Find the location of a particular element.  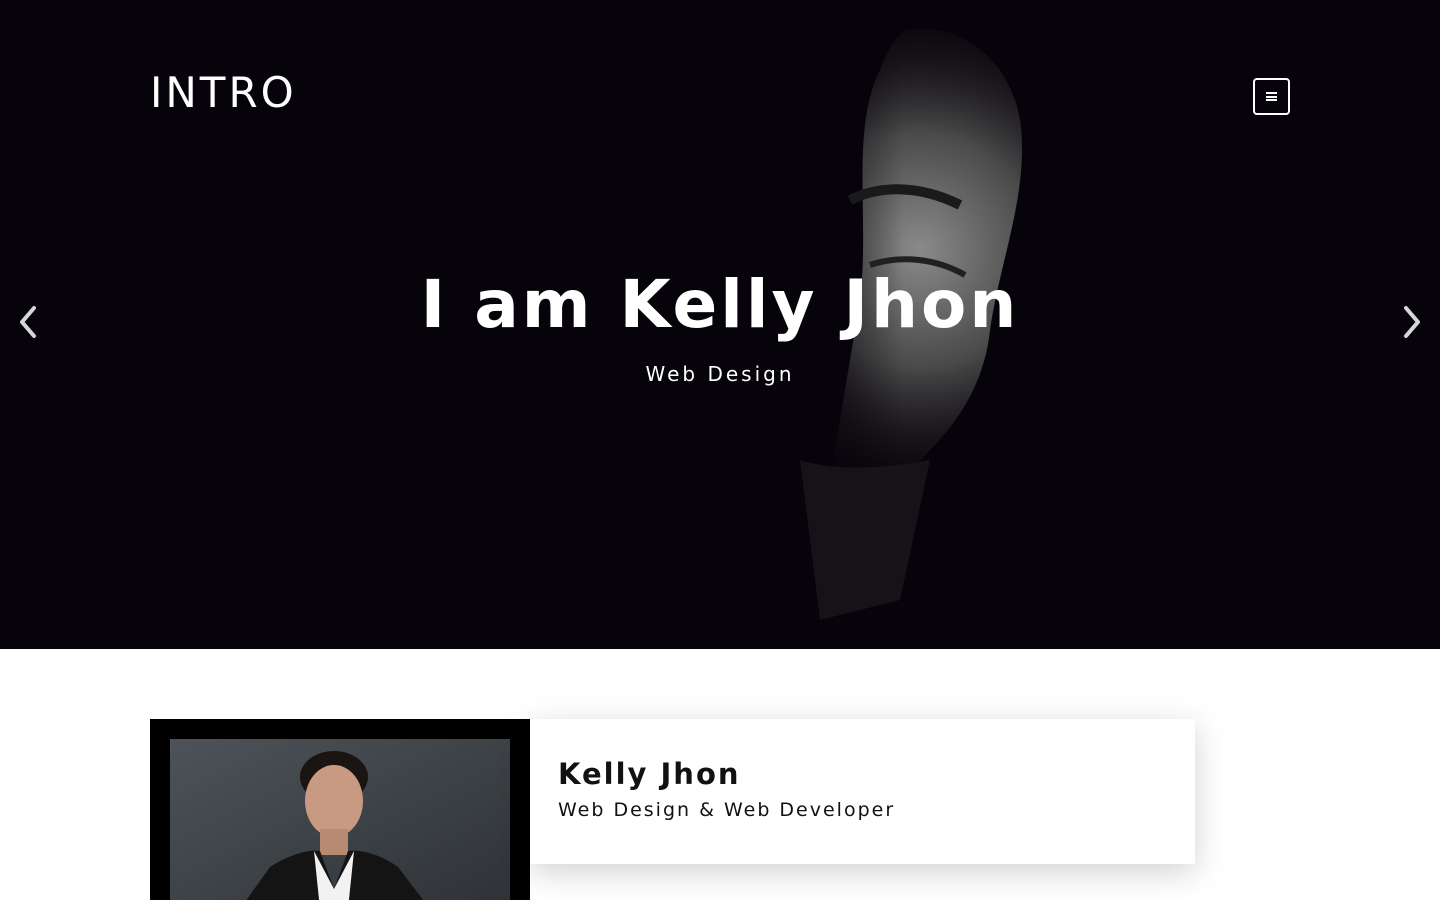

profile-photo is located at coordinates (340, 819).